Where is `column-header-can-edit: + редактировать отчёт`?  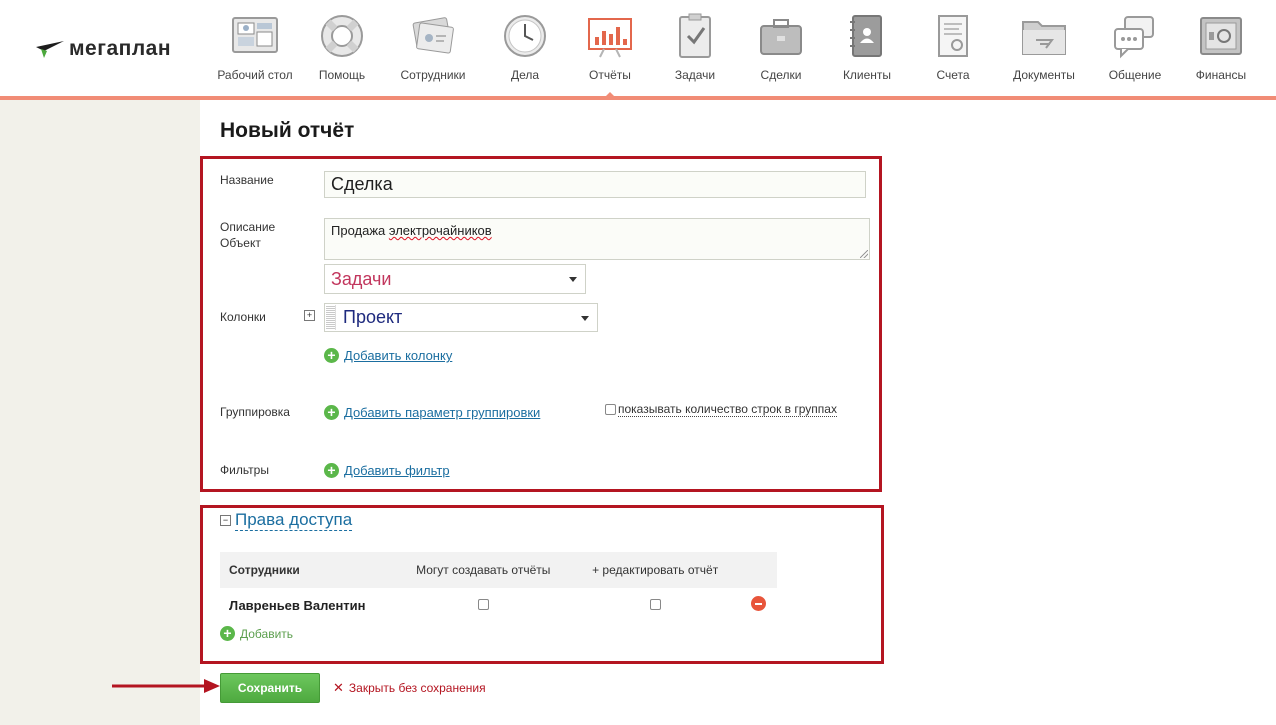
column-header-can-edit: + редактировать отчёт is located at coordinates (655, 570).